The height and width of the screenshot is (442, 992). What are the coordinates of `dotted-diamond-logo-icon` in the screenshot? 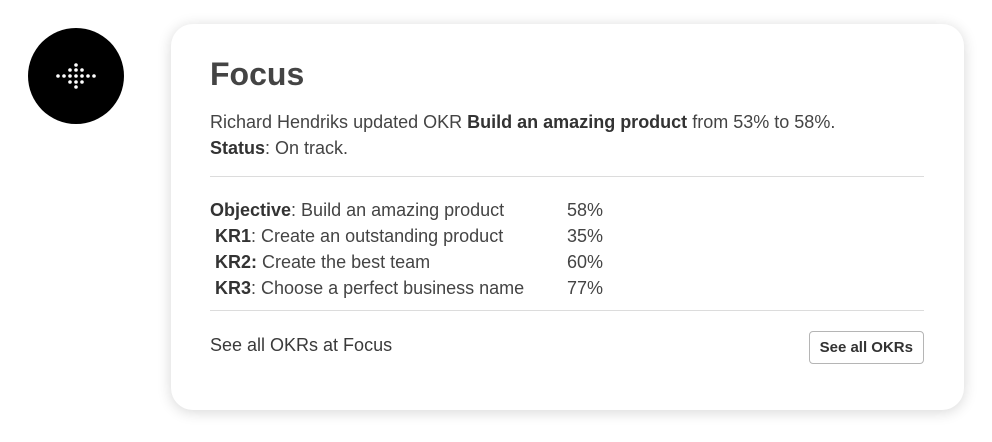 It's located at (76, 76).